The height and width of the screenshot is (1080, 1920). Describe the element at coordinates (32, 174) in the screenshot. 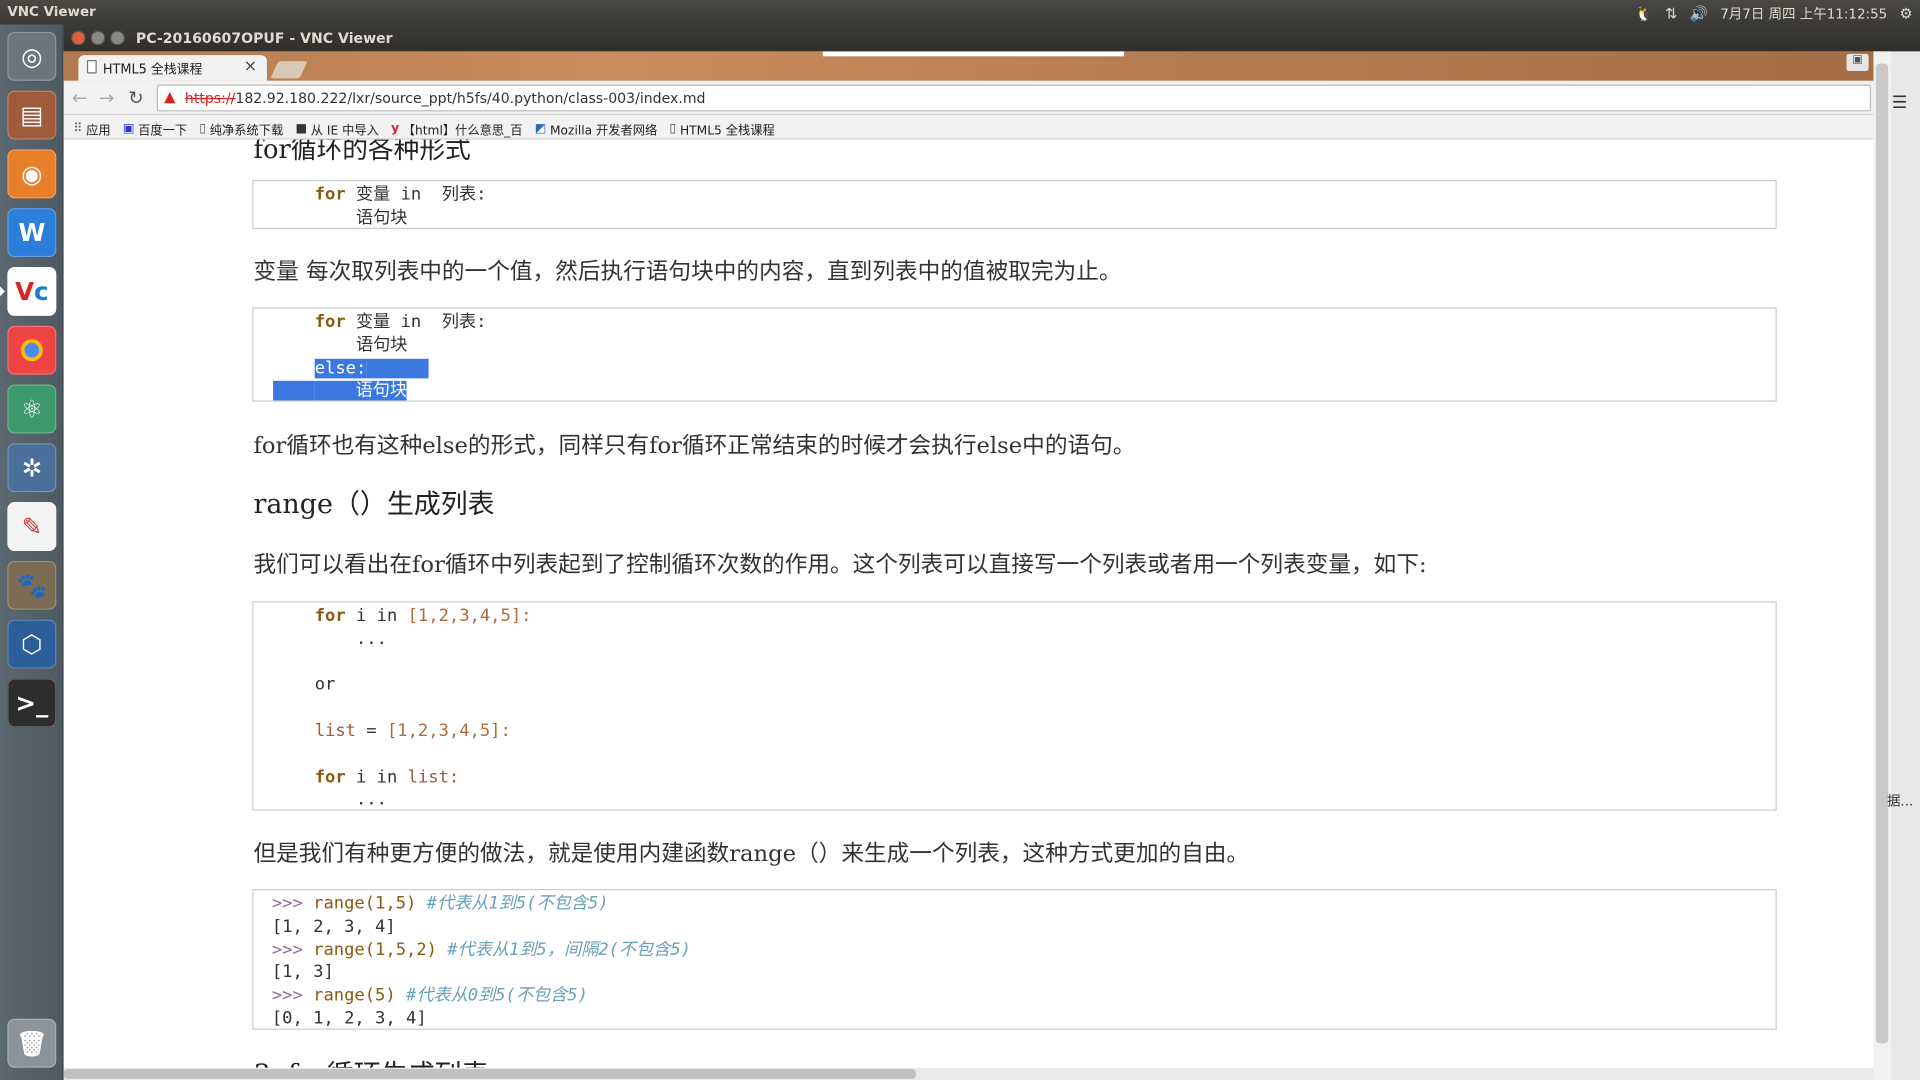

I see `firefox-icon: ◉` at that location.